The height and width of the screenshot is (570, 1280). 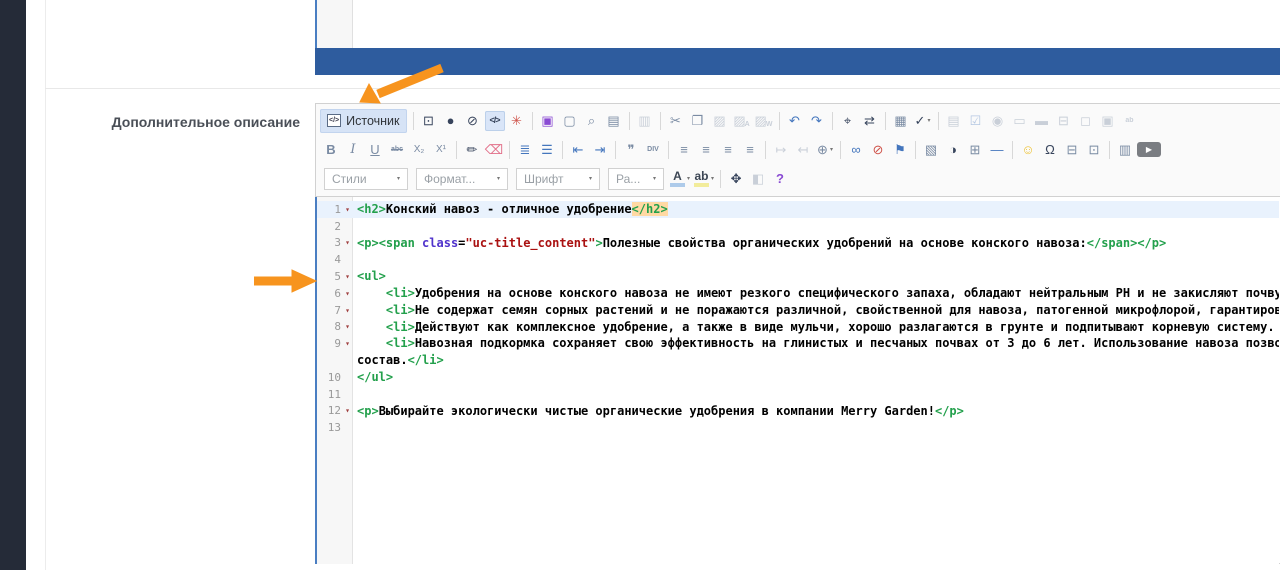 I want to click on save-icon: ▣, so click(x=548, y=121).